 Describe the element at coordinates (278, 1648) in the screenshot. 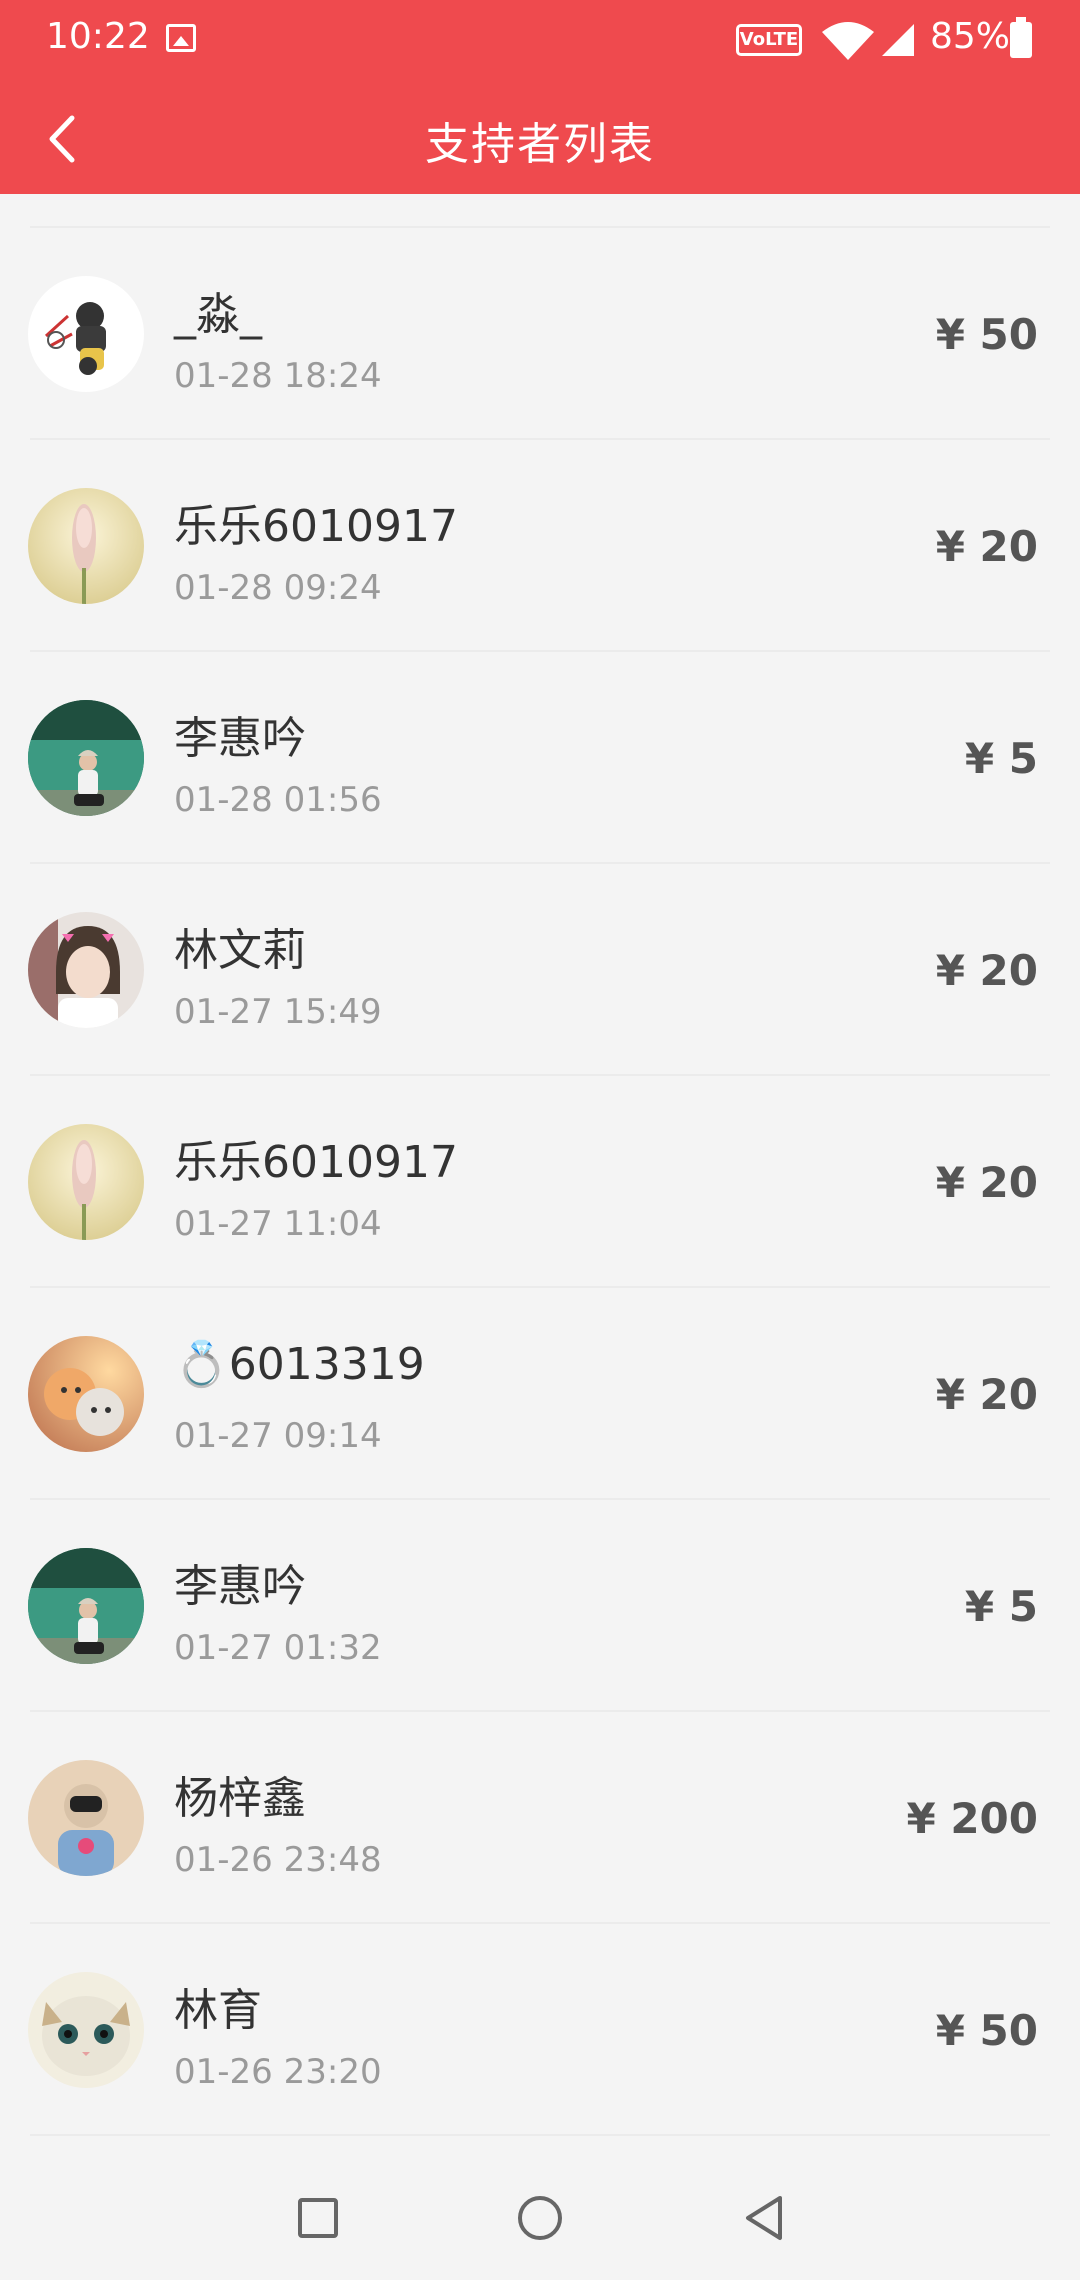

I see `support-time: 01-27 01:32` at that location.